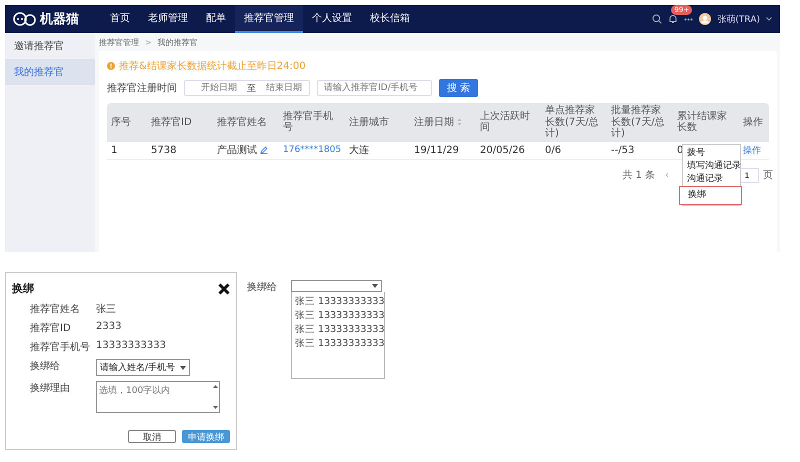 The image size is (800, 462). What do you see at coordinates (769, 19) in the screenshot?
I see `caret-icon` at bounding box center [769, 19].